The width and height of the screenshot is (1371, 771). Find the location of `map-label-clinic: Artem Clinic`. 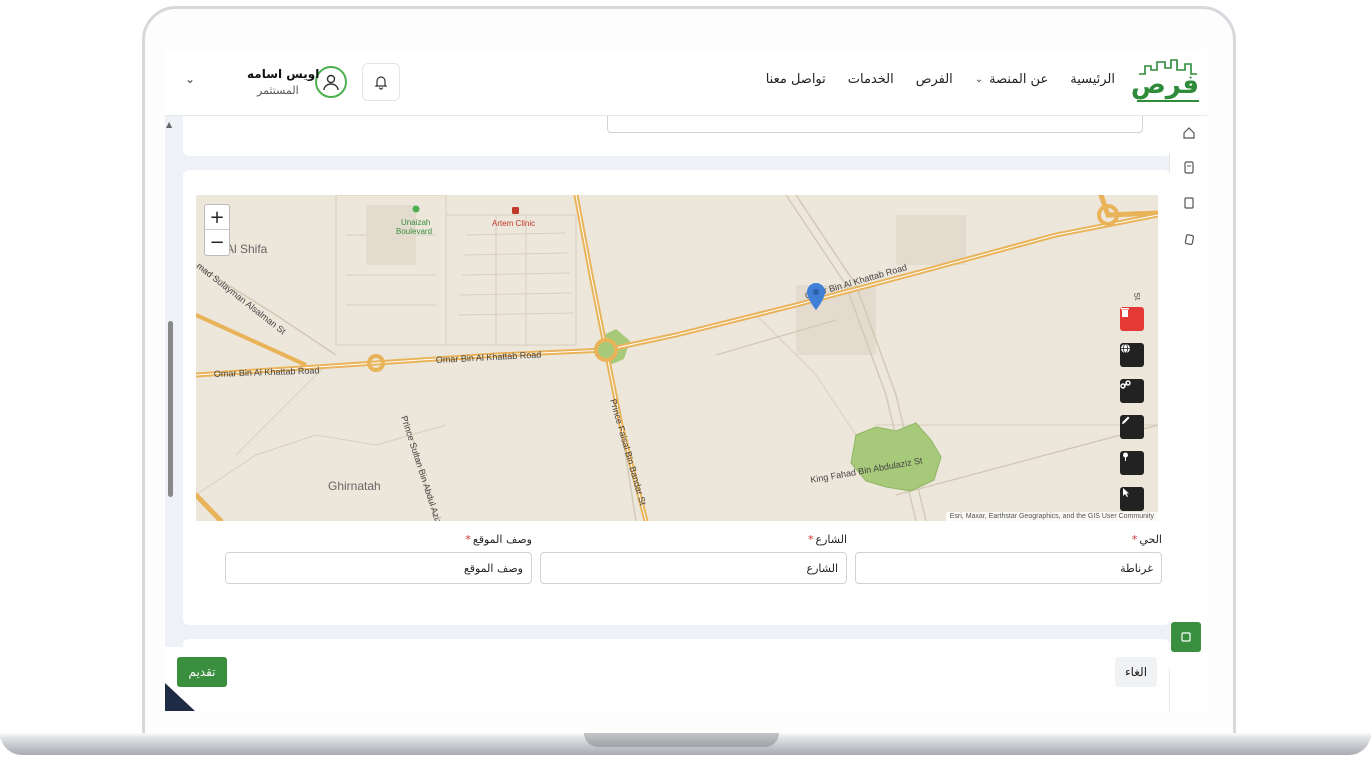

map-label-clinic: Artem Clinic is located at coordinates (513, 223).